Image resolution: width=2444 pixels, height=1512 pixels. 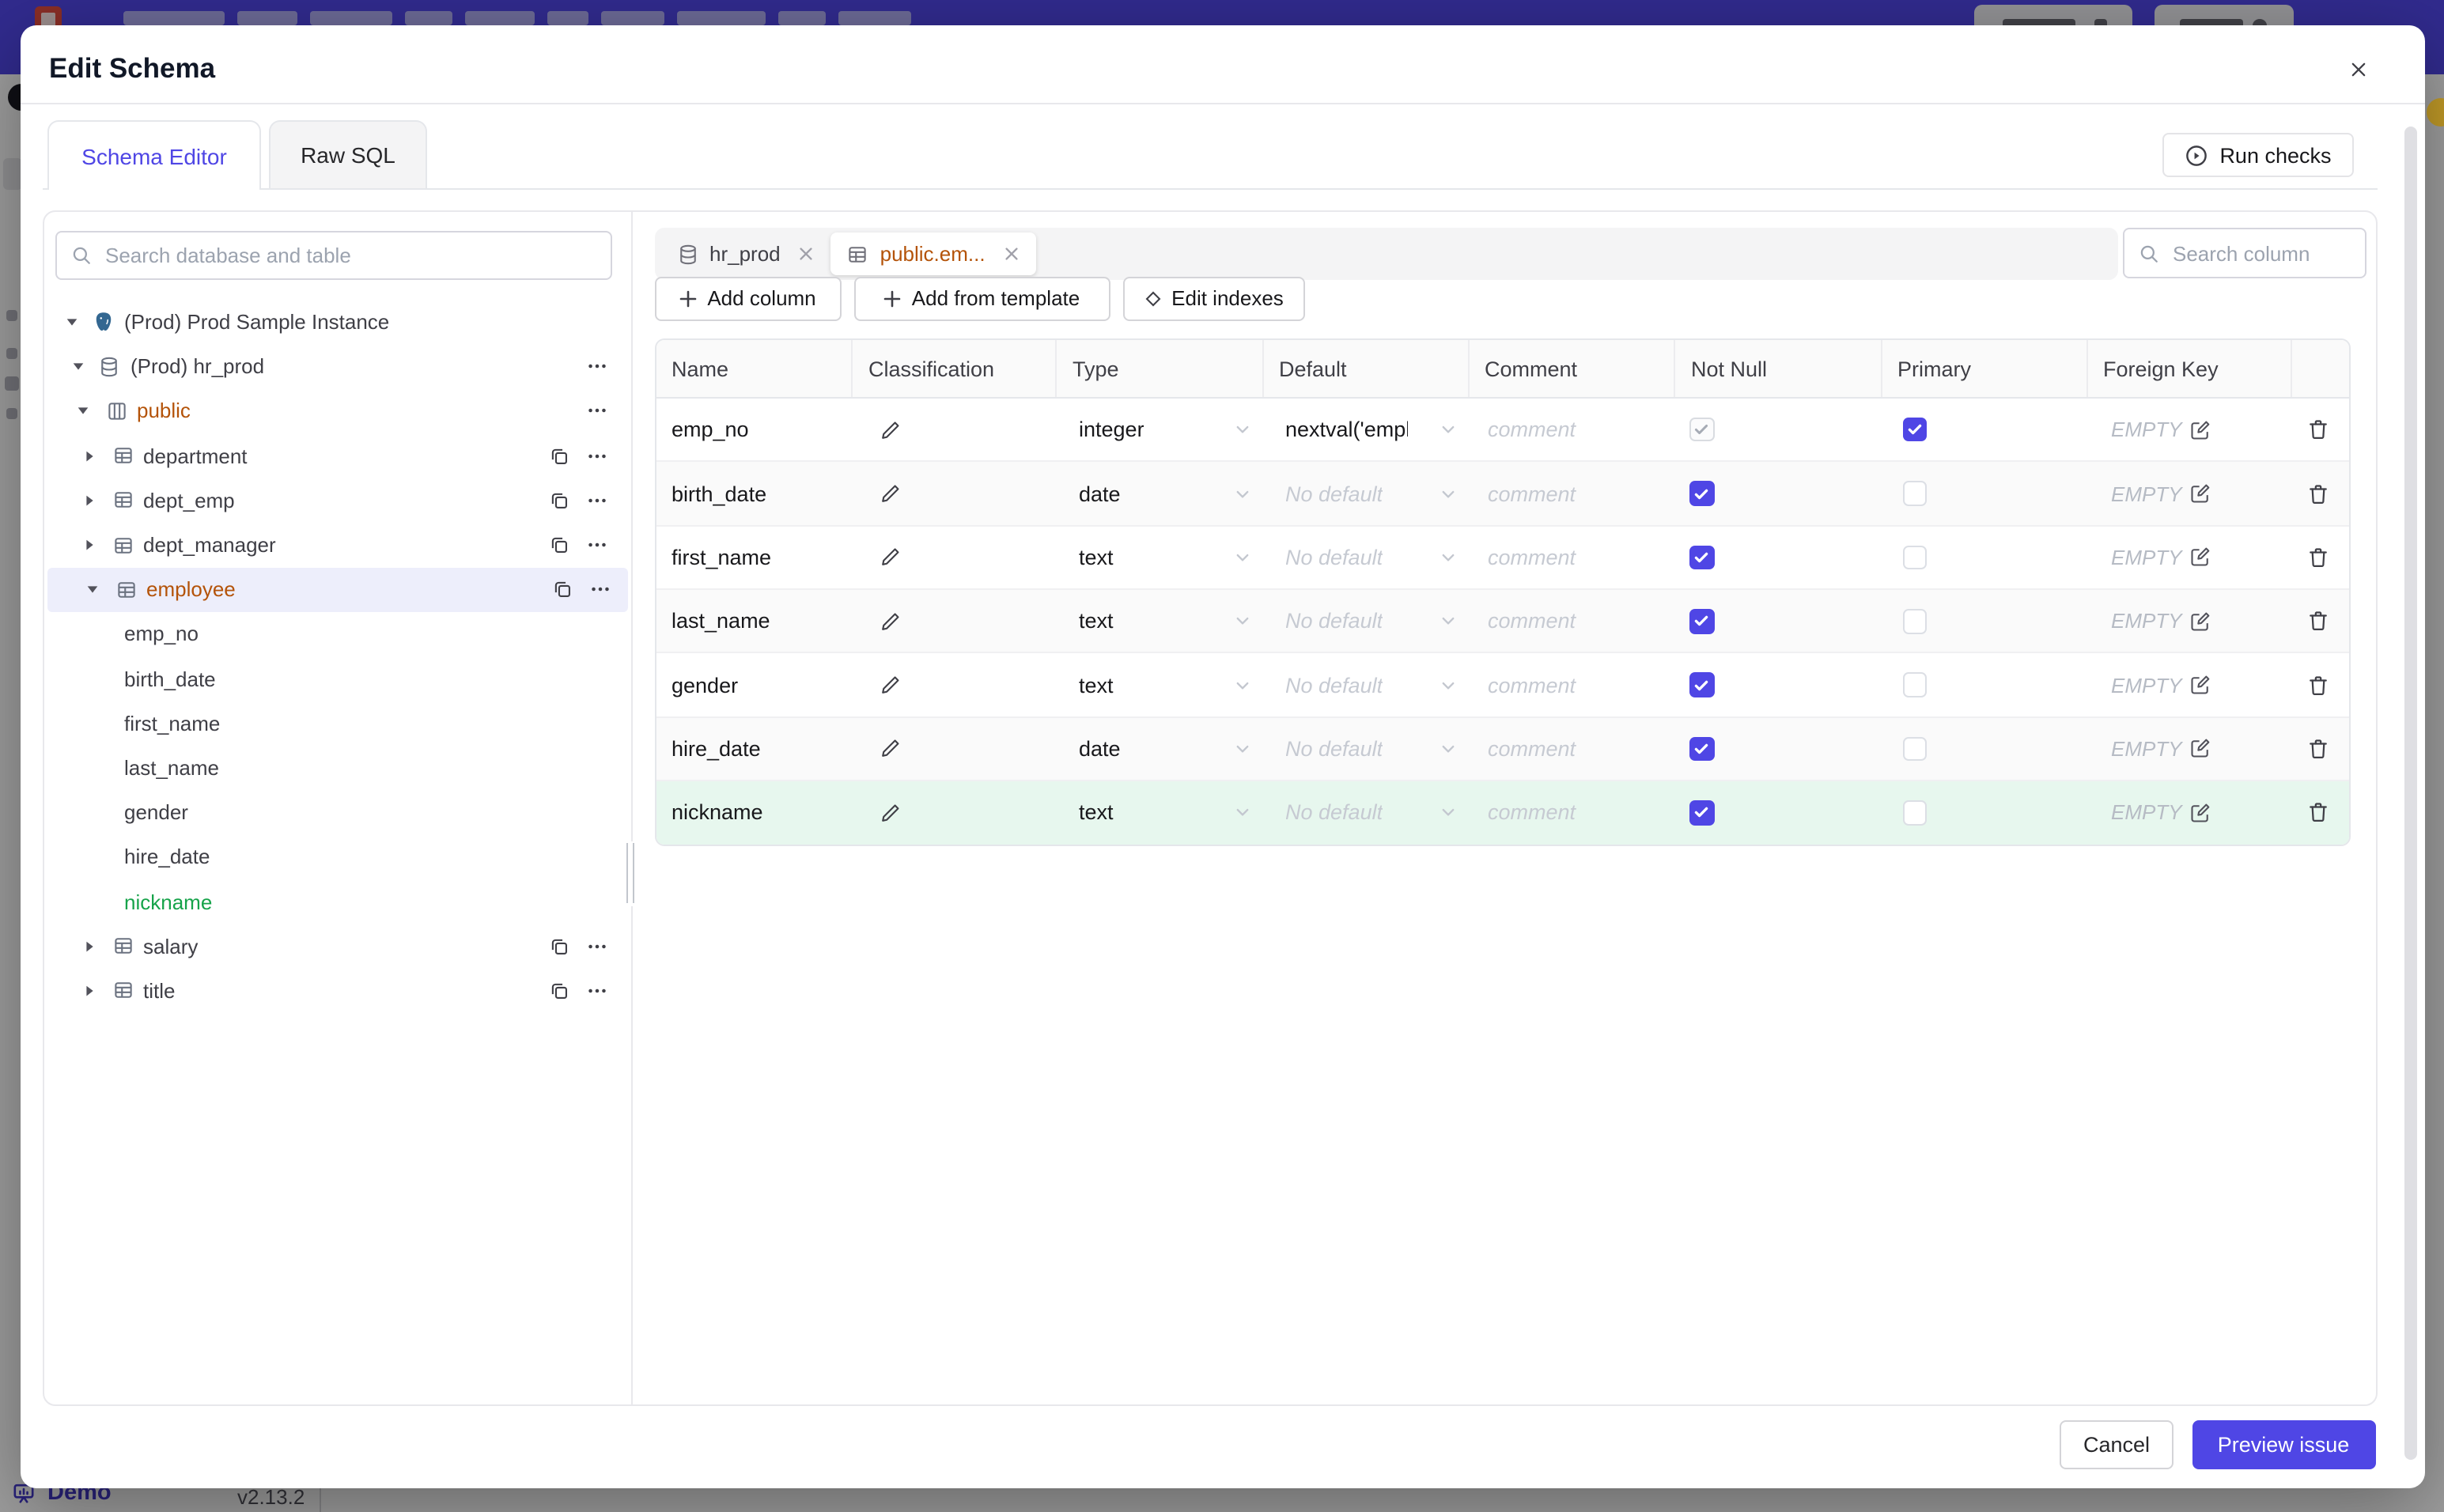 I want to click on tab-schema-editor: Schema Editor, so click(x=154, y=155).